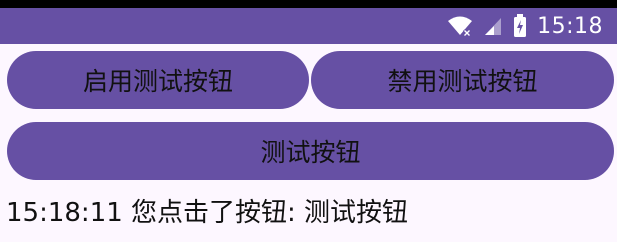 Image resolution: width=617 pixels, height=242 pixels. What do you see at coordinates (520, 26) in the screenshot?
I see `battery-charging-icon` at bounding box center [520, 26].